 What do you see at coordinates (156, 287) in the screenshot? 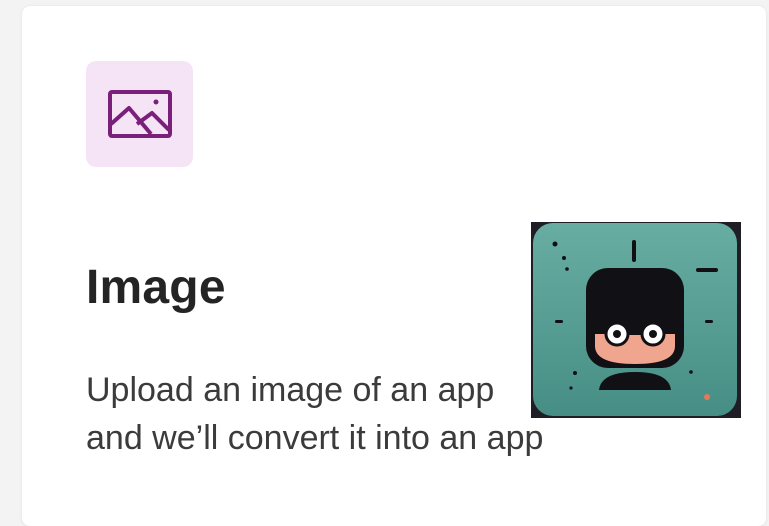
I see `card-title: Image` at bounding box center [156, 287].